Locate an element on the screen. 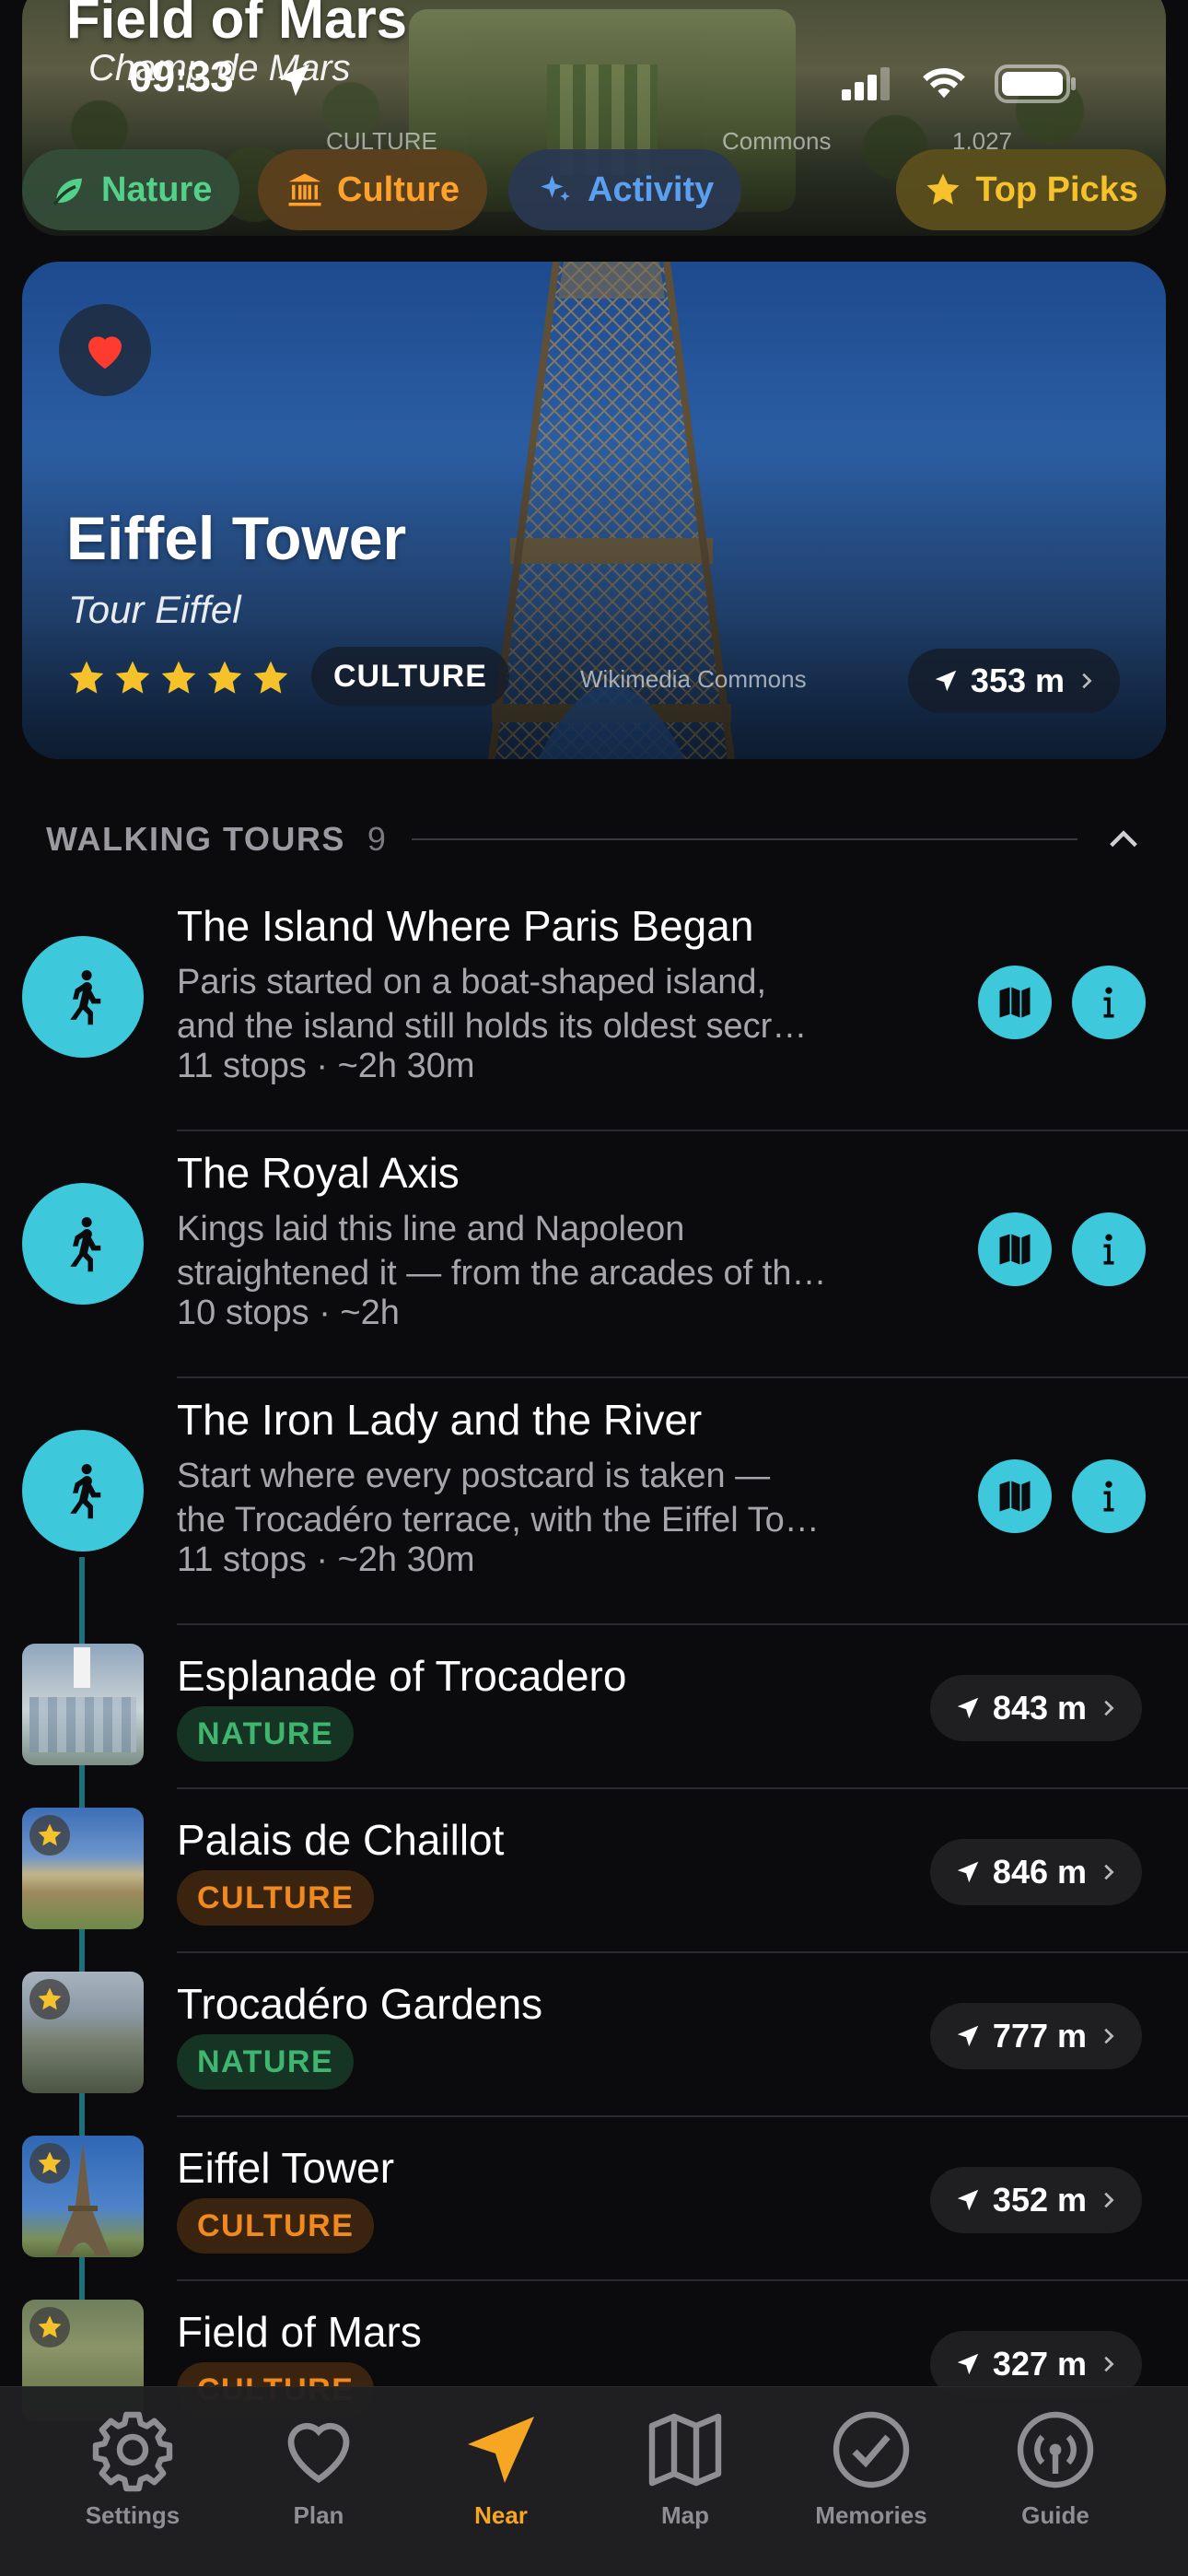  image-credit: Wikimedia Commons is located at coordinates (693, 679).